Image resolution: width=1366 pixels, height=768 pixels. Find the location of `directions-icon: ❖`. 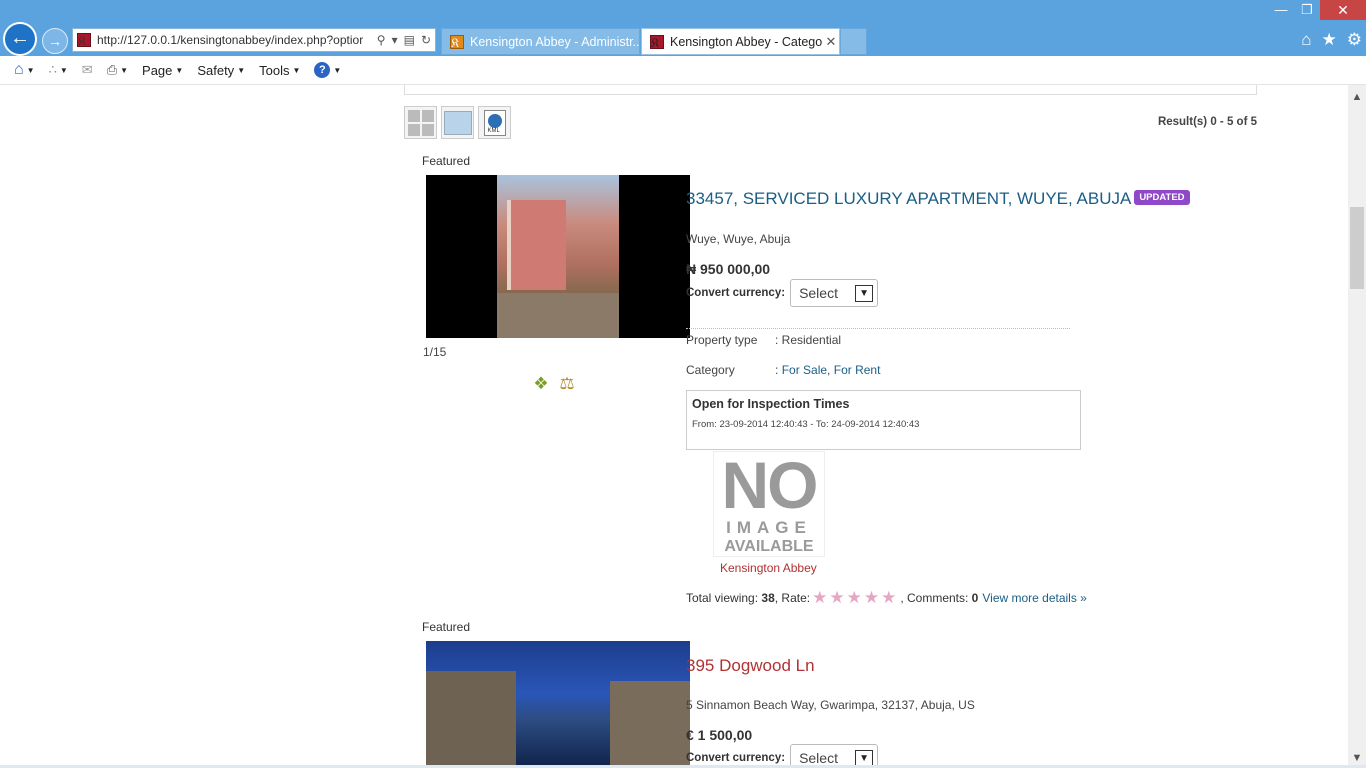

directions-icon: ❖ is located at coordinates (541, 384).